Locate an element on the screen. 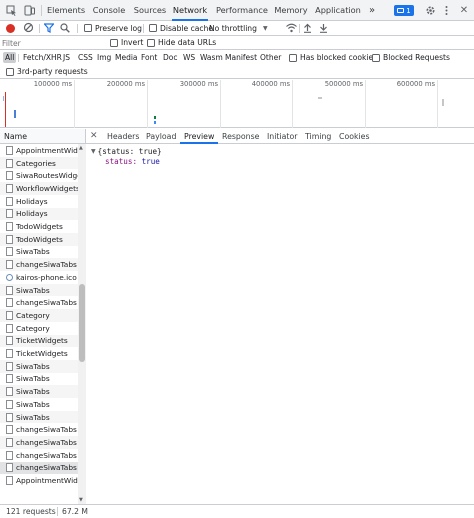 Image resolution: width=474 pixels, height=518 pixels. preview-value: true is located at coordinates (150, 161).